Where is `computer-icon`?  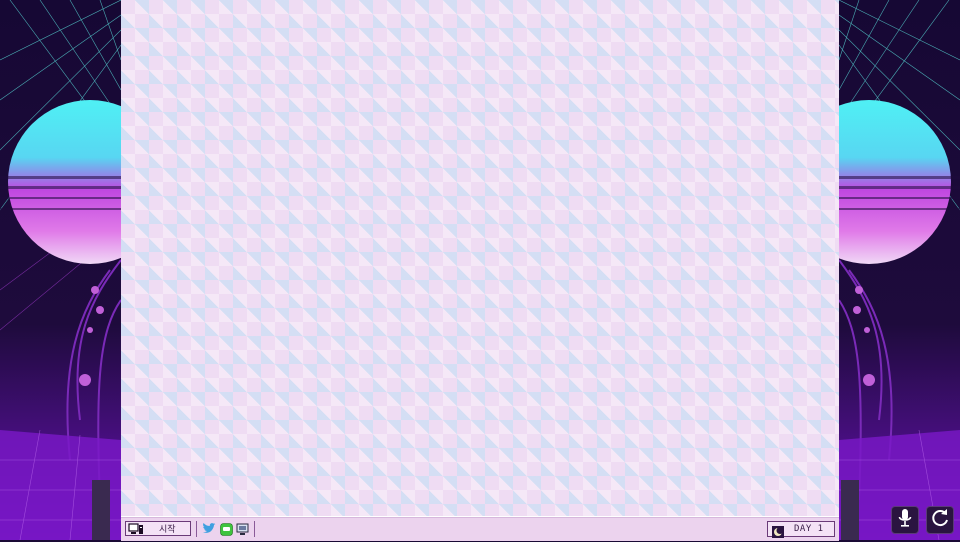
computer-icon is located at coordinates (136, 528).